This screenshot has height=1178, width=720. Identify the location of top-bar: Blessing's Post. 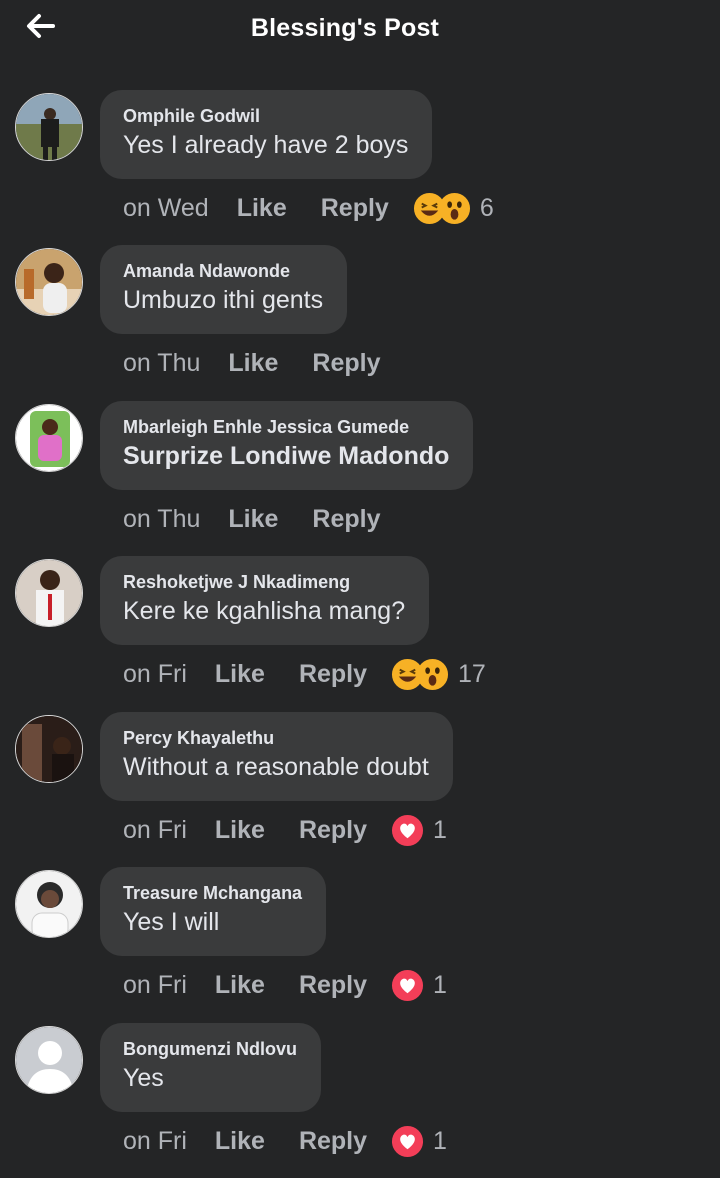
(360, 32).